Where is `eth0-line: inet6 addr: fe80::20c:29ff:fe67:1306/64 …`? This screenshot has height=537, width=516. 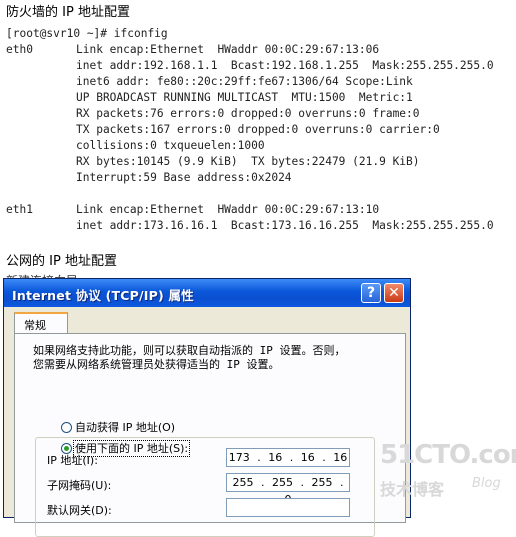 eth0-line: inet6 addr: fe80::20c:29ff:fe67:1306/64 … is located at coordinates (244, 81).